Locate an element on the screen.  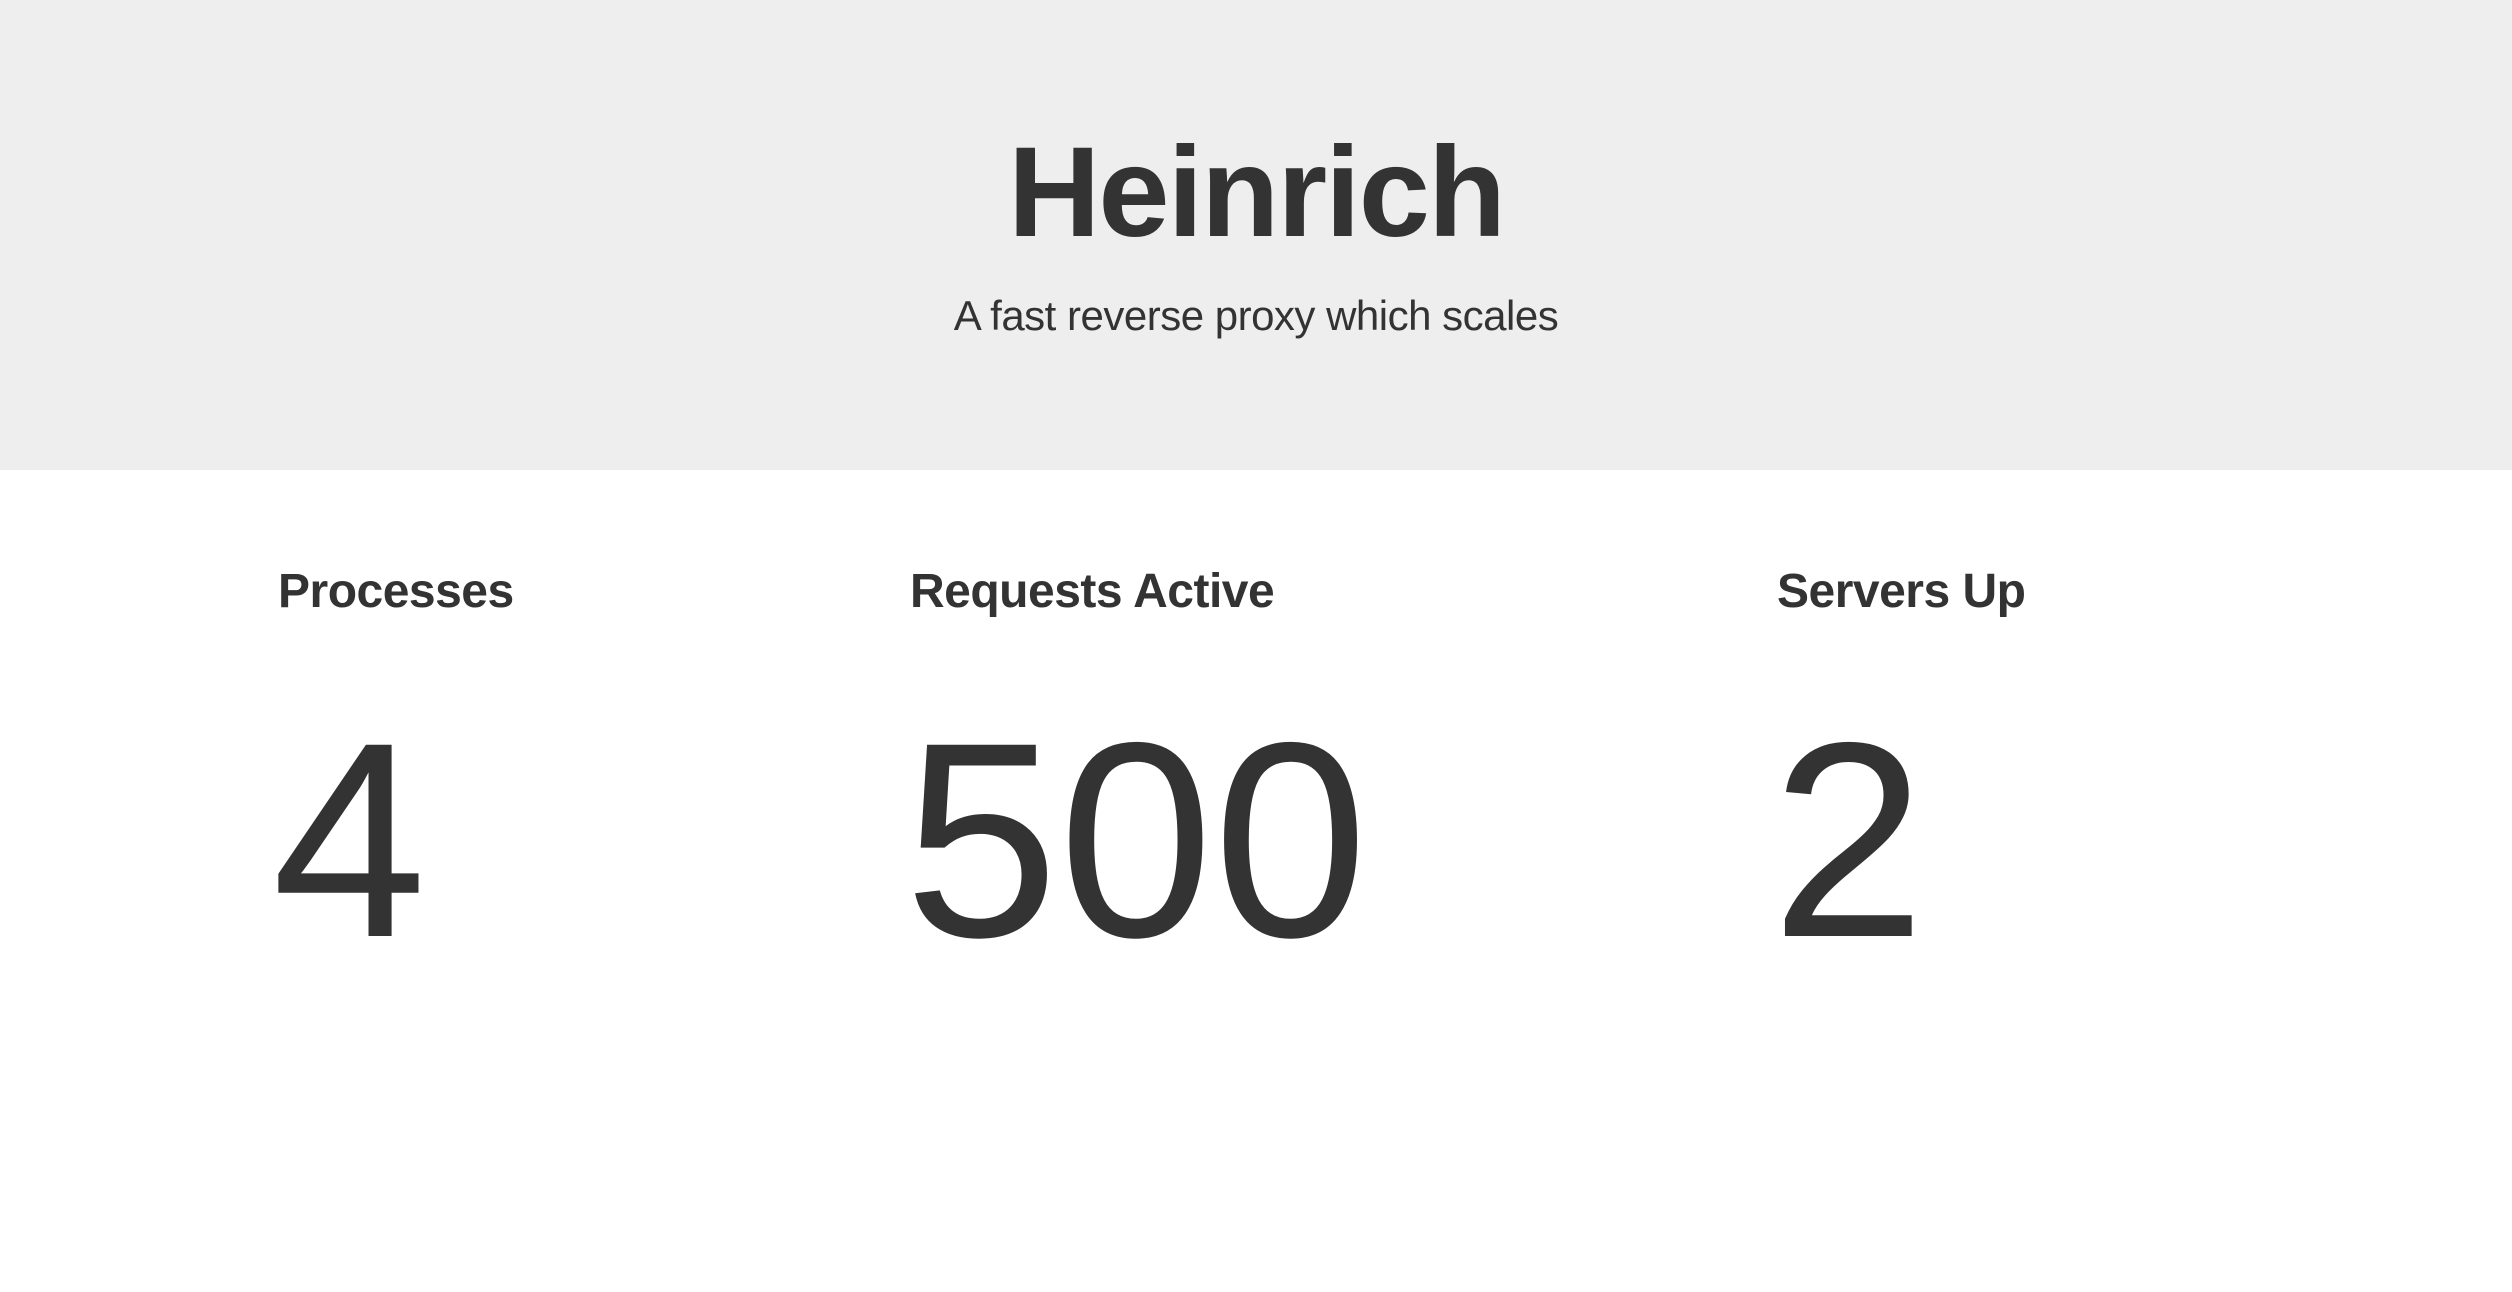
stat-value-requests-active: 500 is located at coordinates (1136, 839).